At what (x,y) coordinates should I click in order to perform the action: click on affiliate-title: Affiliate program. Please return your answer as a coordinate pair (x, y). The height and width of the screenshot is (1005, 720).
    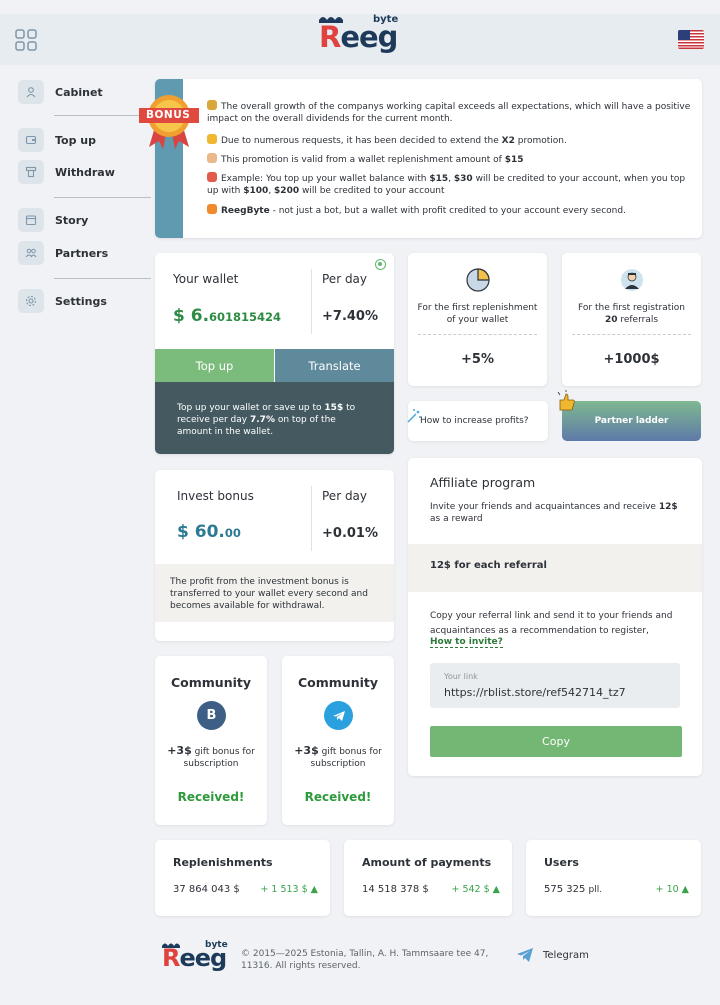
    Looking at the image, I should click on (483, 482).